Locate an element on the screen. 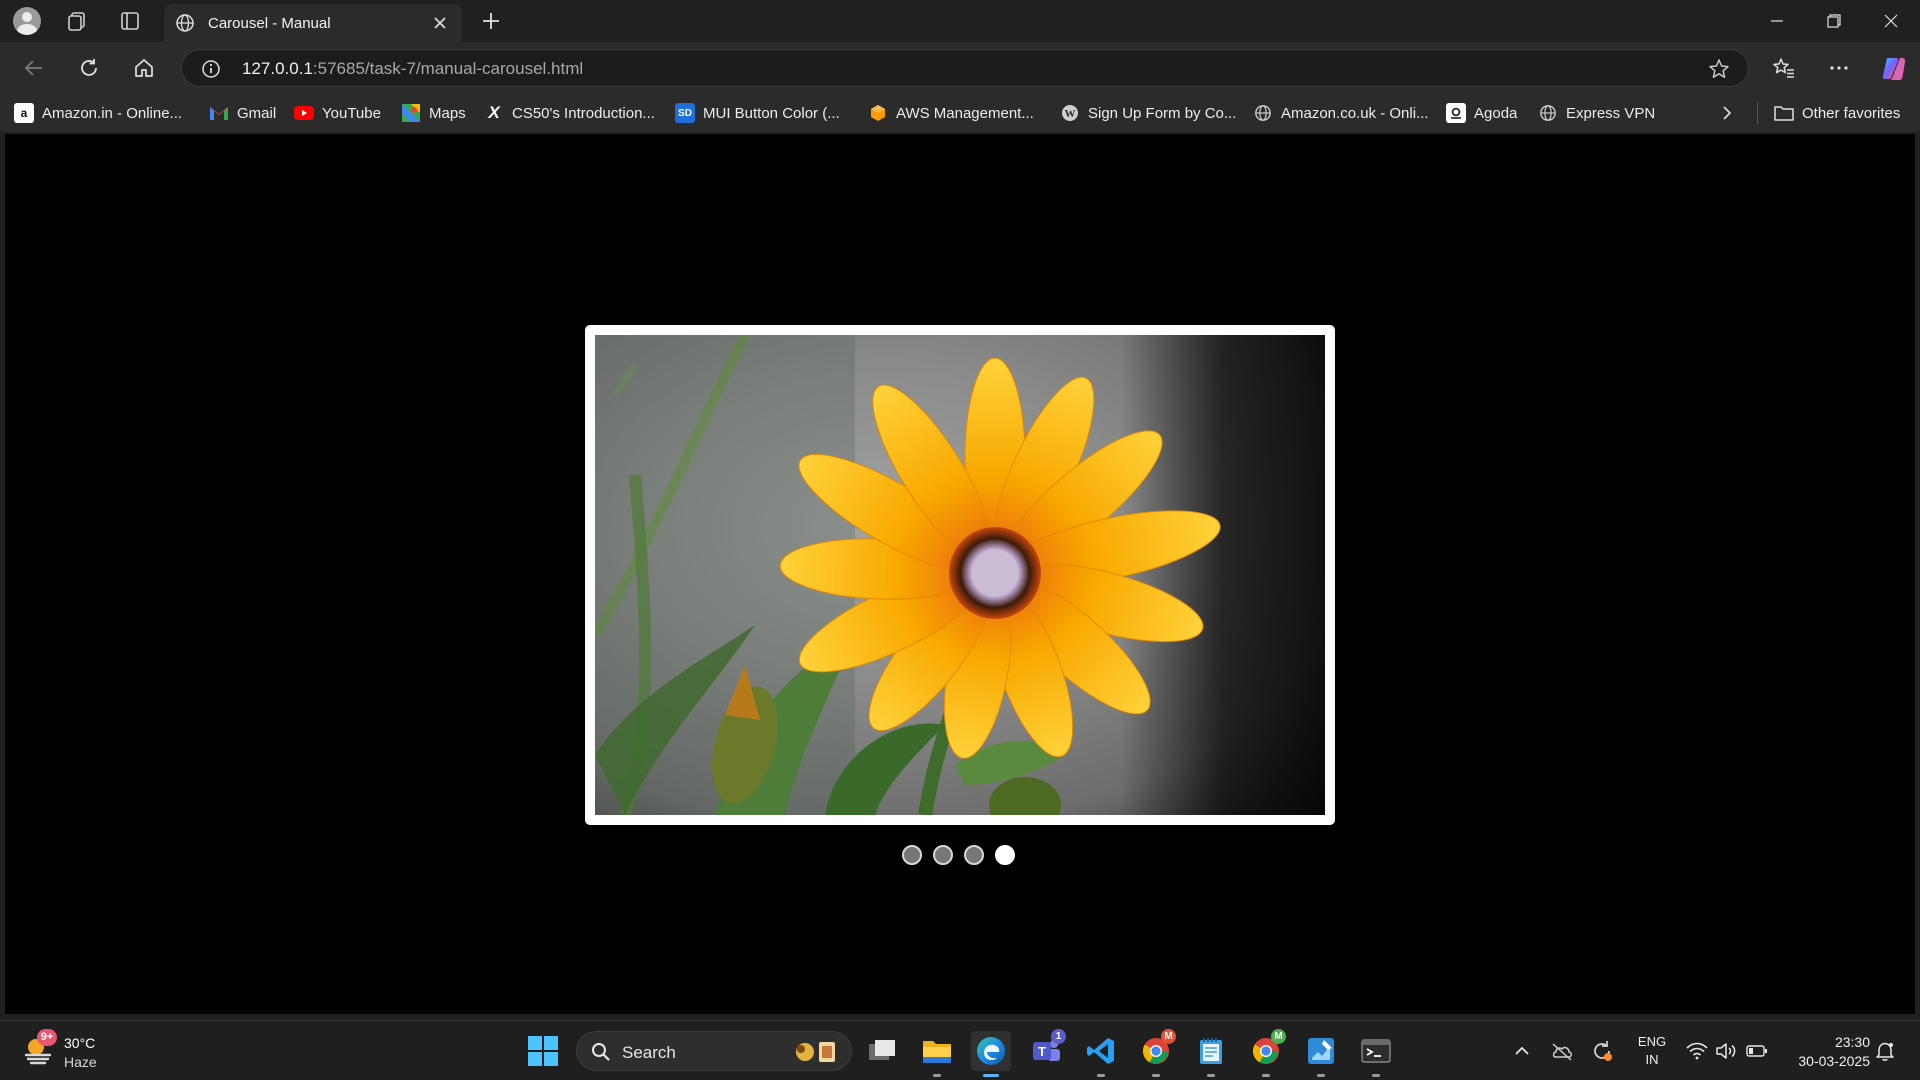 This screenshot has height=1080, width=1920. favorite-label: Express VPN is located at coordinates (1611, 113).